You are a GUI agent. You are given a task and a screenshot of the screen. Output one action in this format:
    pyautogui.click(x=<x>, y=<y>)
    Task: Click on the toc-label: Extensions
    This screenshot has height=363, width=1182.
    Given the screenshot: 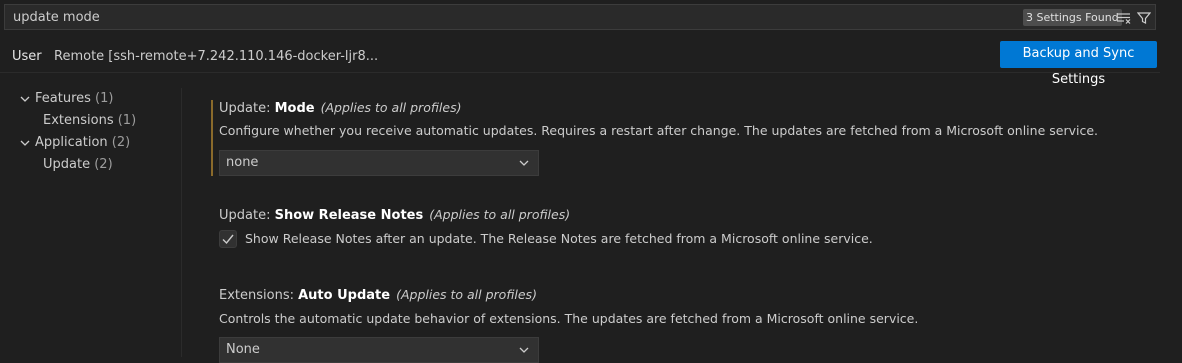 What is the action you would take?
    pyautogui.click(x=78, y=120)
    